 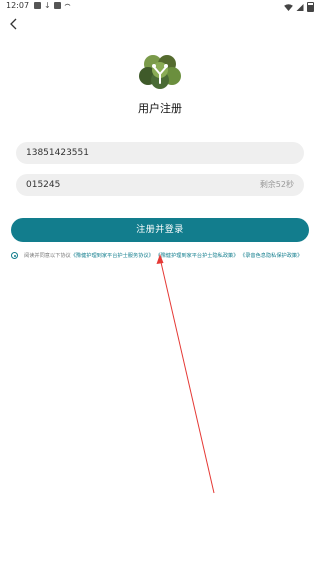 I want to click on verification-code-input, so click(x=126, y=185).